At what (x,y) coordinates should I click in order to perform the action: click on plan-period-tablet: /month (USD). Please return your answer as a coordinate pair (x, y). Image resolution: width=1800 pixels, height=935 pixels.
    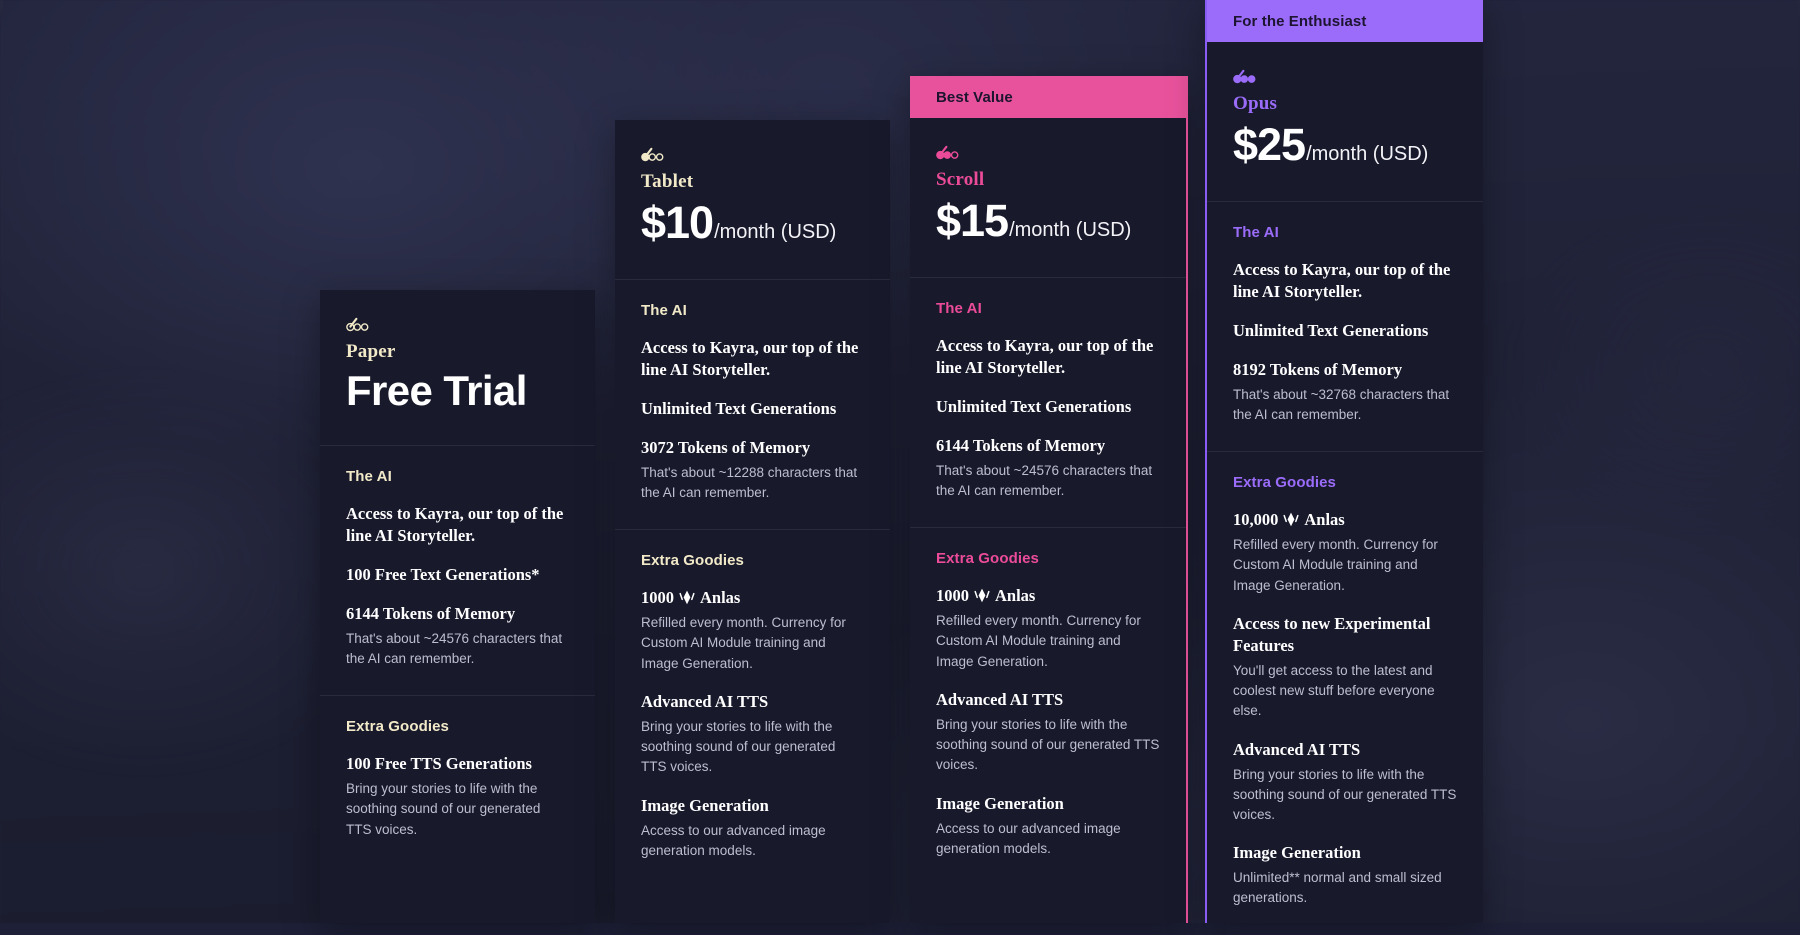
    Looking at the image, I should click on (775, 232).